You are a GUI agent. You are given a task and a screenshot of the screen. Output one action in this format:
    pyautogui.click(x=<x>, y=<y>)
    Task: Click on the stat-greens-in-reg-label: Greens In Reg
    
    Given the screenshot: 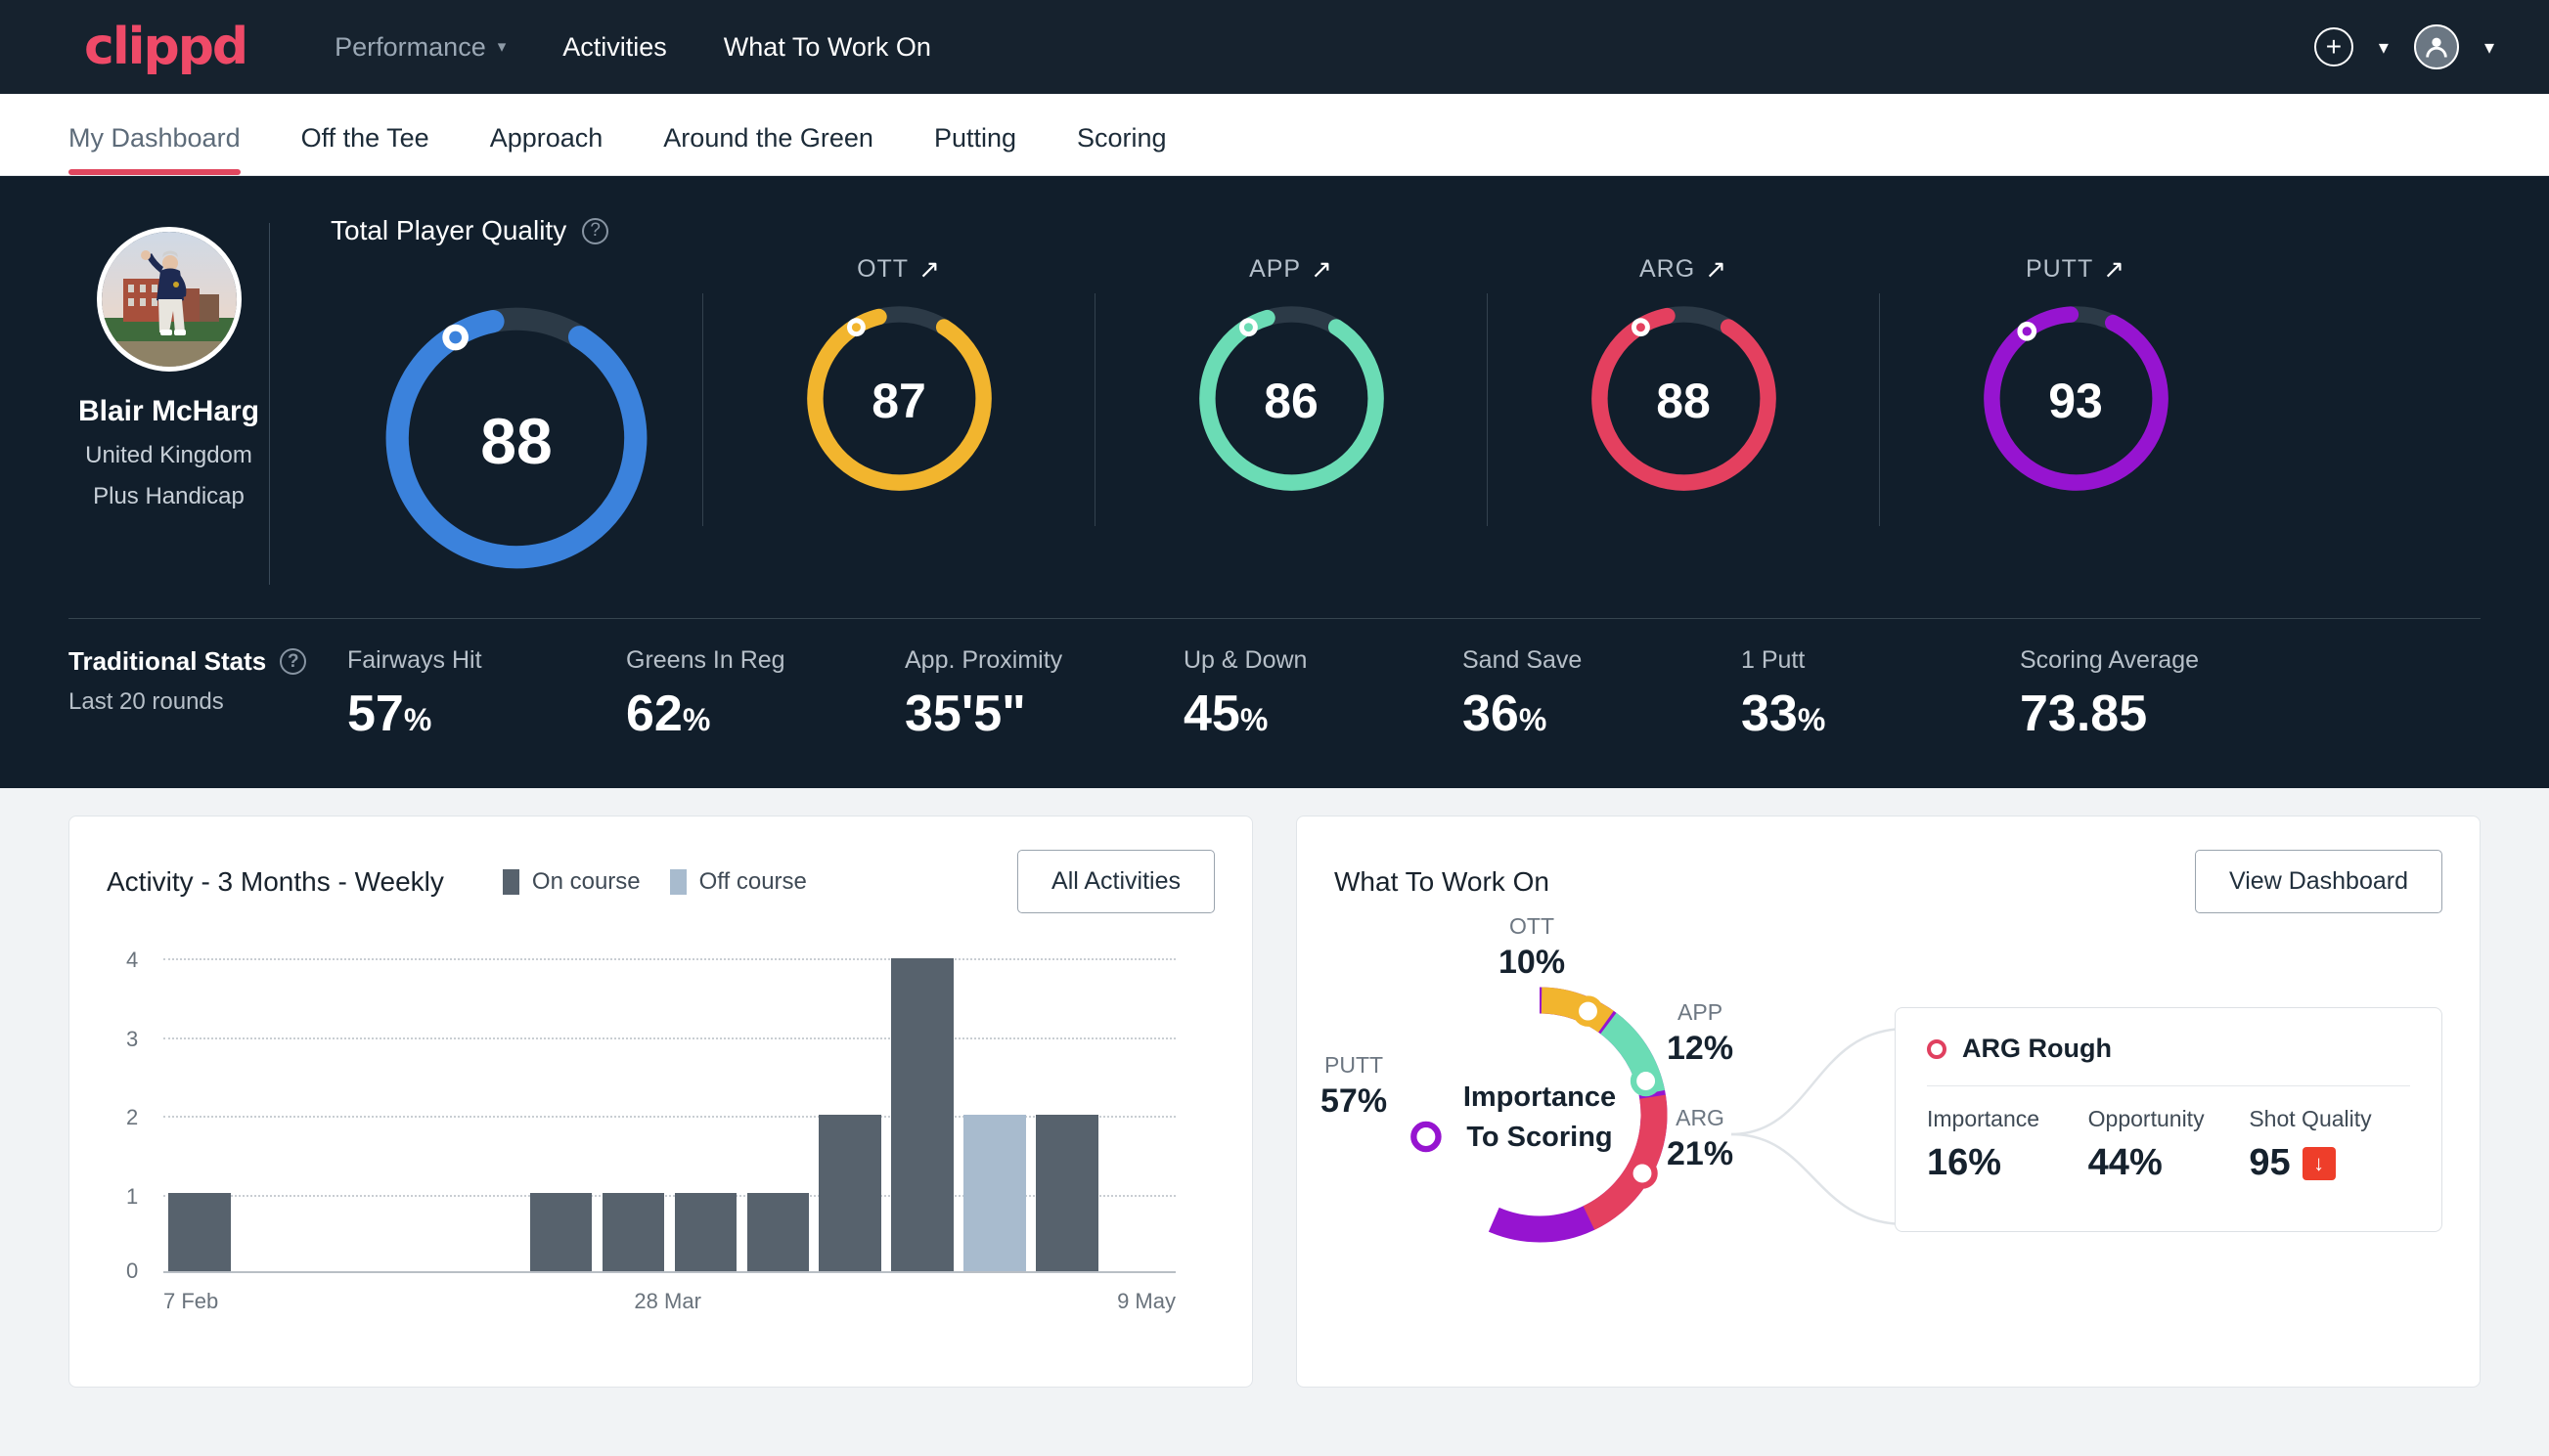 What is the action you would take?
    pyautogui.click(x=706, y=660)
    